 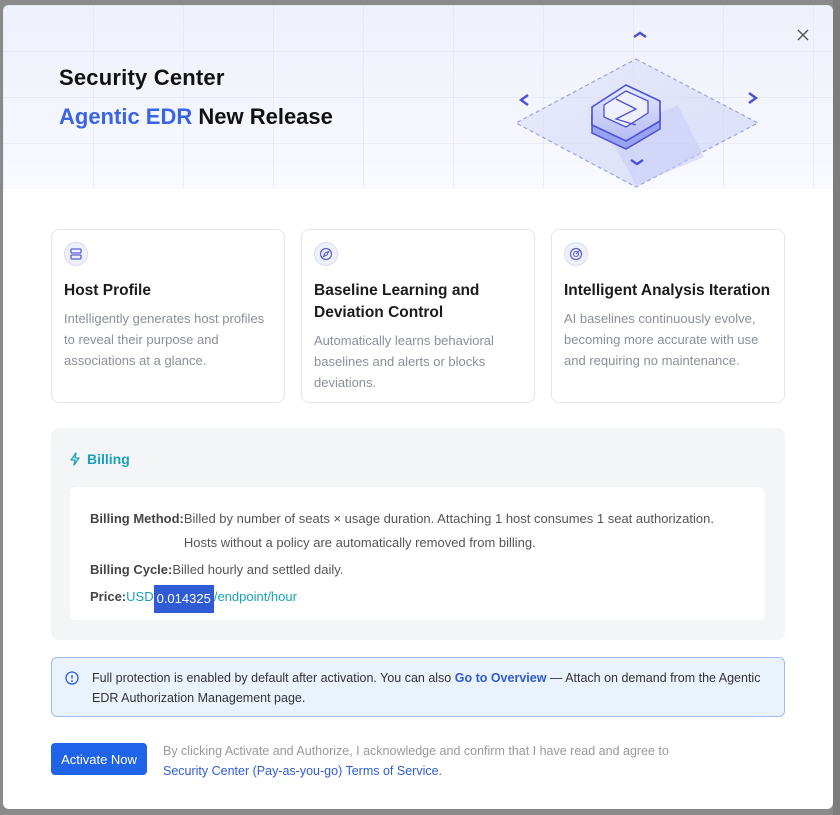 What do you see at coordinates (255, 596) in the screenshot?
I see `price-unit: /endpoint/hour` at bounding box center [255, 596].